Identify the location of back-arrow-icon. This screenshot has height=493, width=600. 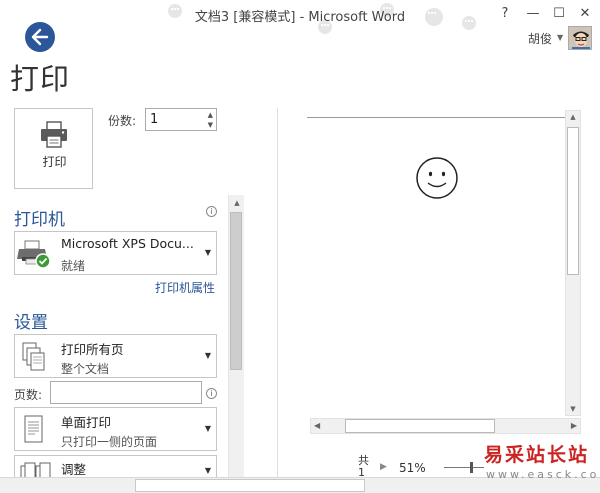
(40, 37).